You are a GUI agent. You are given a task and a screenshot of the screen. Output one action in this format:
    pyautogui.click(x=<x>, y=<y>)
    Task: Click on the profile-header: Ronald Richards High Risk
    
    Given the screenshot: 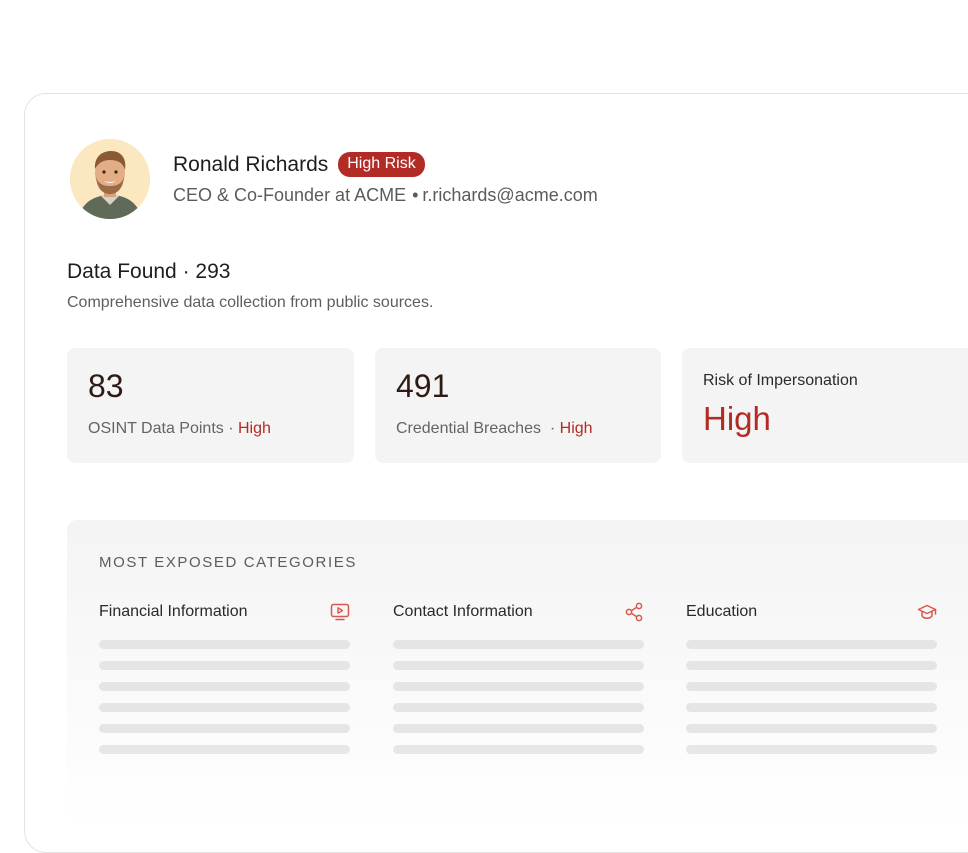 What is the action you would take?
    pyautogui.click(x=299, y=164)
    